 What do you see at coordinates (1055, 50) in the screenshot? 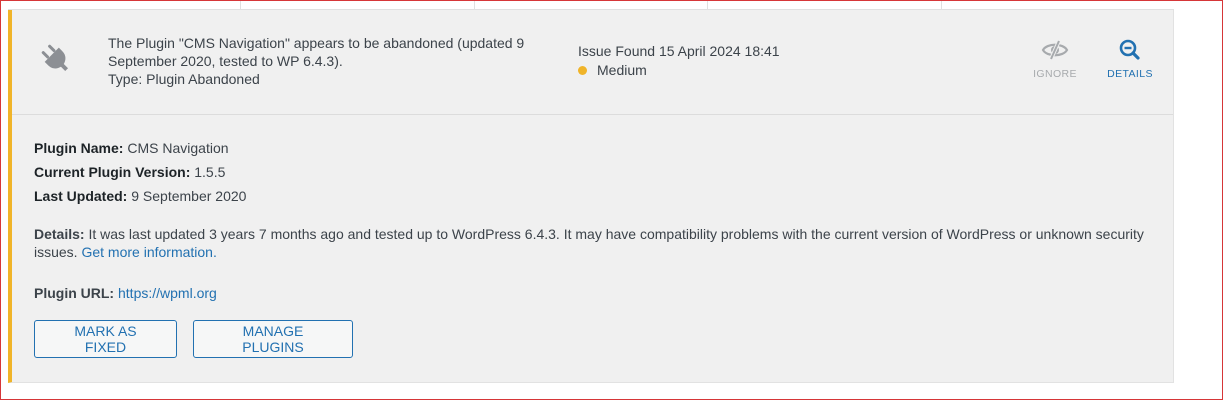
I see `eye-slash-icon` at bounding box center [1055, 50].